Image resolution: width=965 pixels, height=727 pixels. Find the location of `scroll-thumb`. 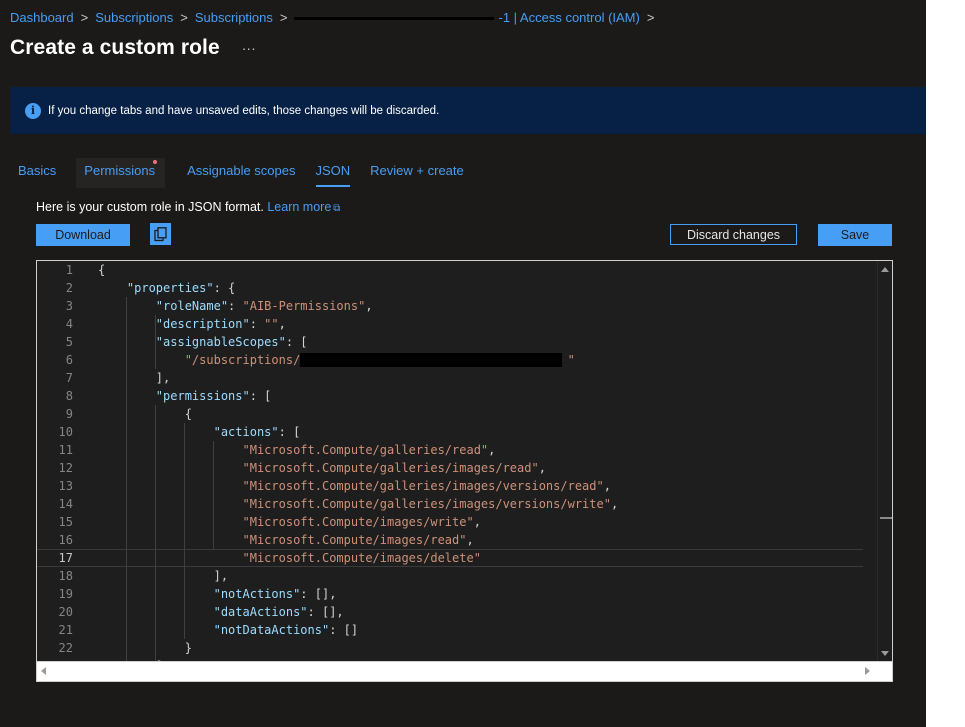

scroll-thumb is located at coordinates (886, 518).